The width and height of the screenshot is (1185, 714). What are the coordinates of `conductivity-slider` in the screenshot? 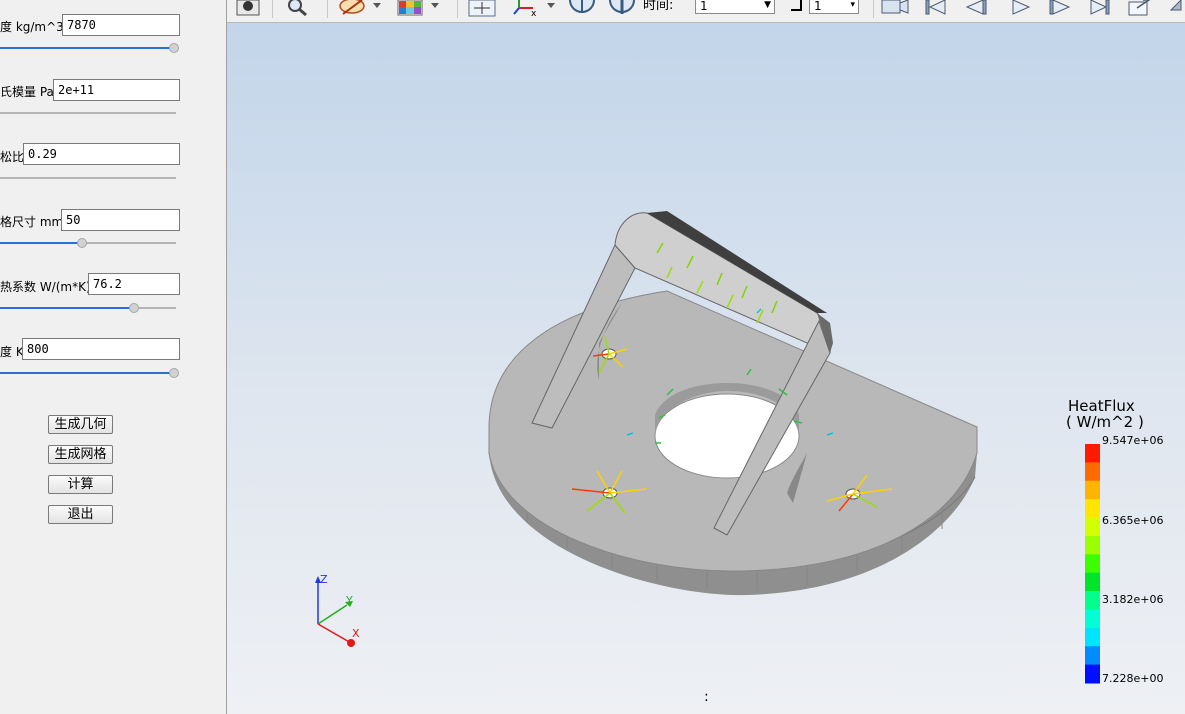 It's located at (88, 308).